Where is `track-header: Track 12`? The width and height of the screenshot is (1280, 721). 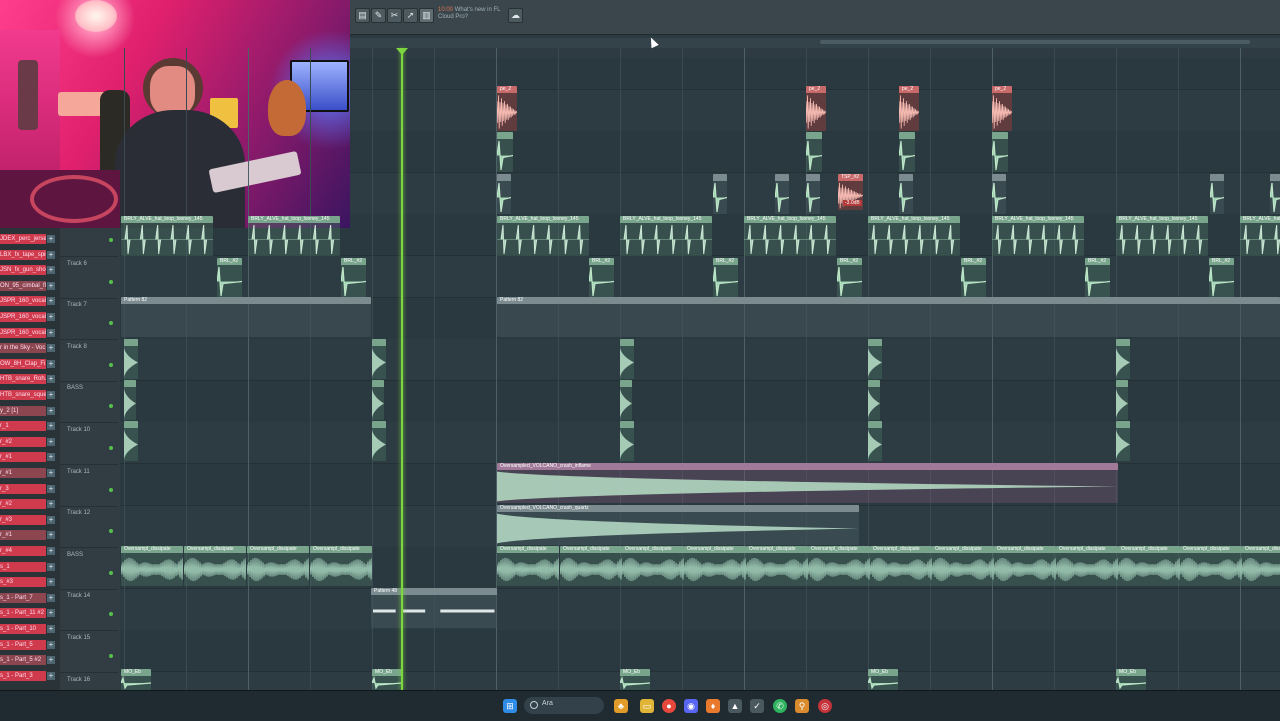
track-header: Track 12 is located at coordinates (89, 528).